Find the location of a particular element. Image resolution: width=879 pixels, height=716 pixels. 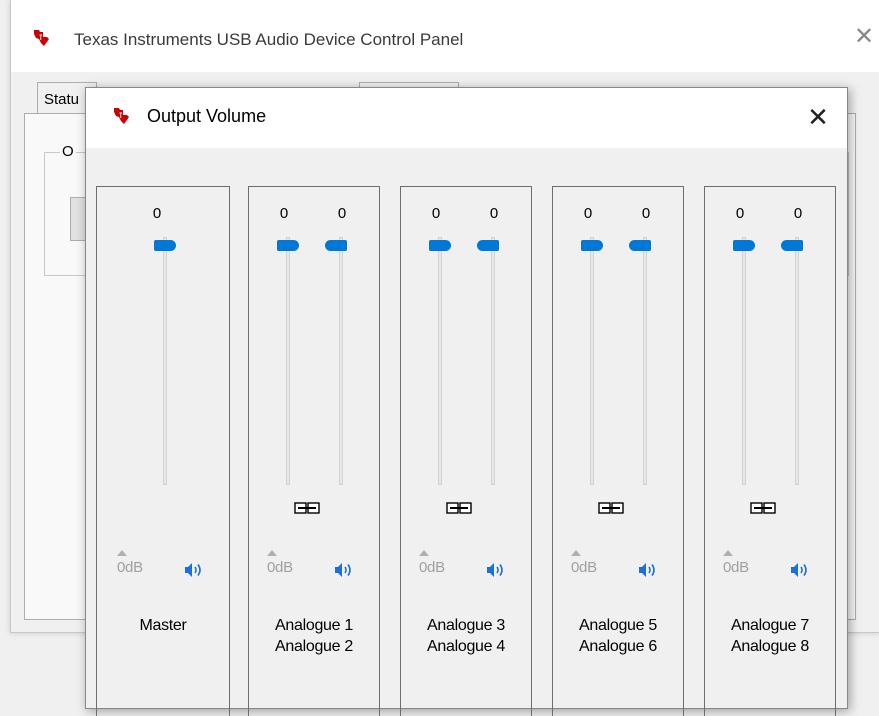

analogue-2-slider-thumb is located at coordinates (336, 245).